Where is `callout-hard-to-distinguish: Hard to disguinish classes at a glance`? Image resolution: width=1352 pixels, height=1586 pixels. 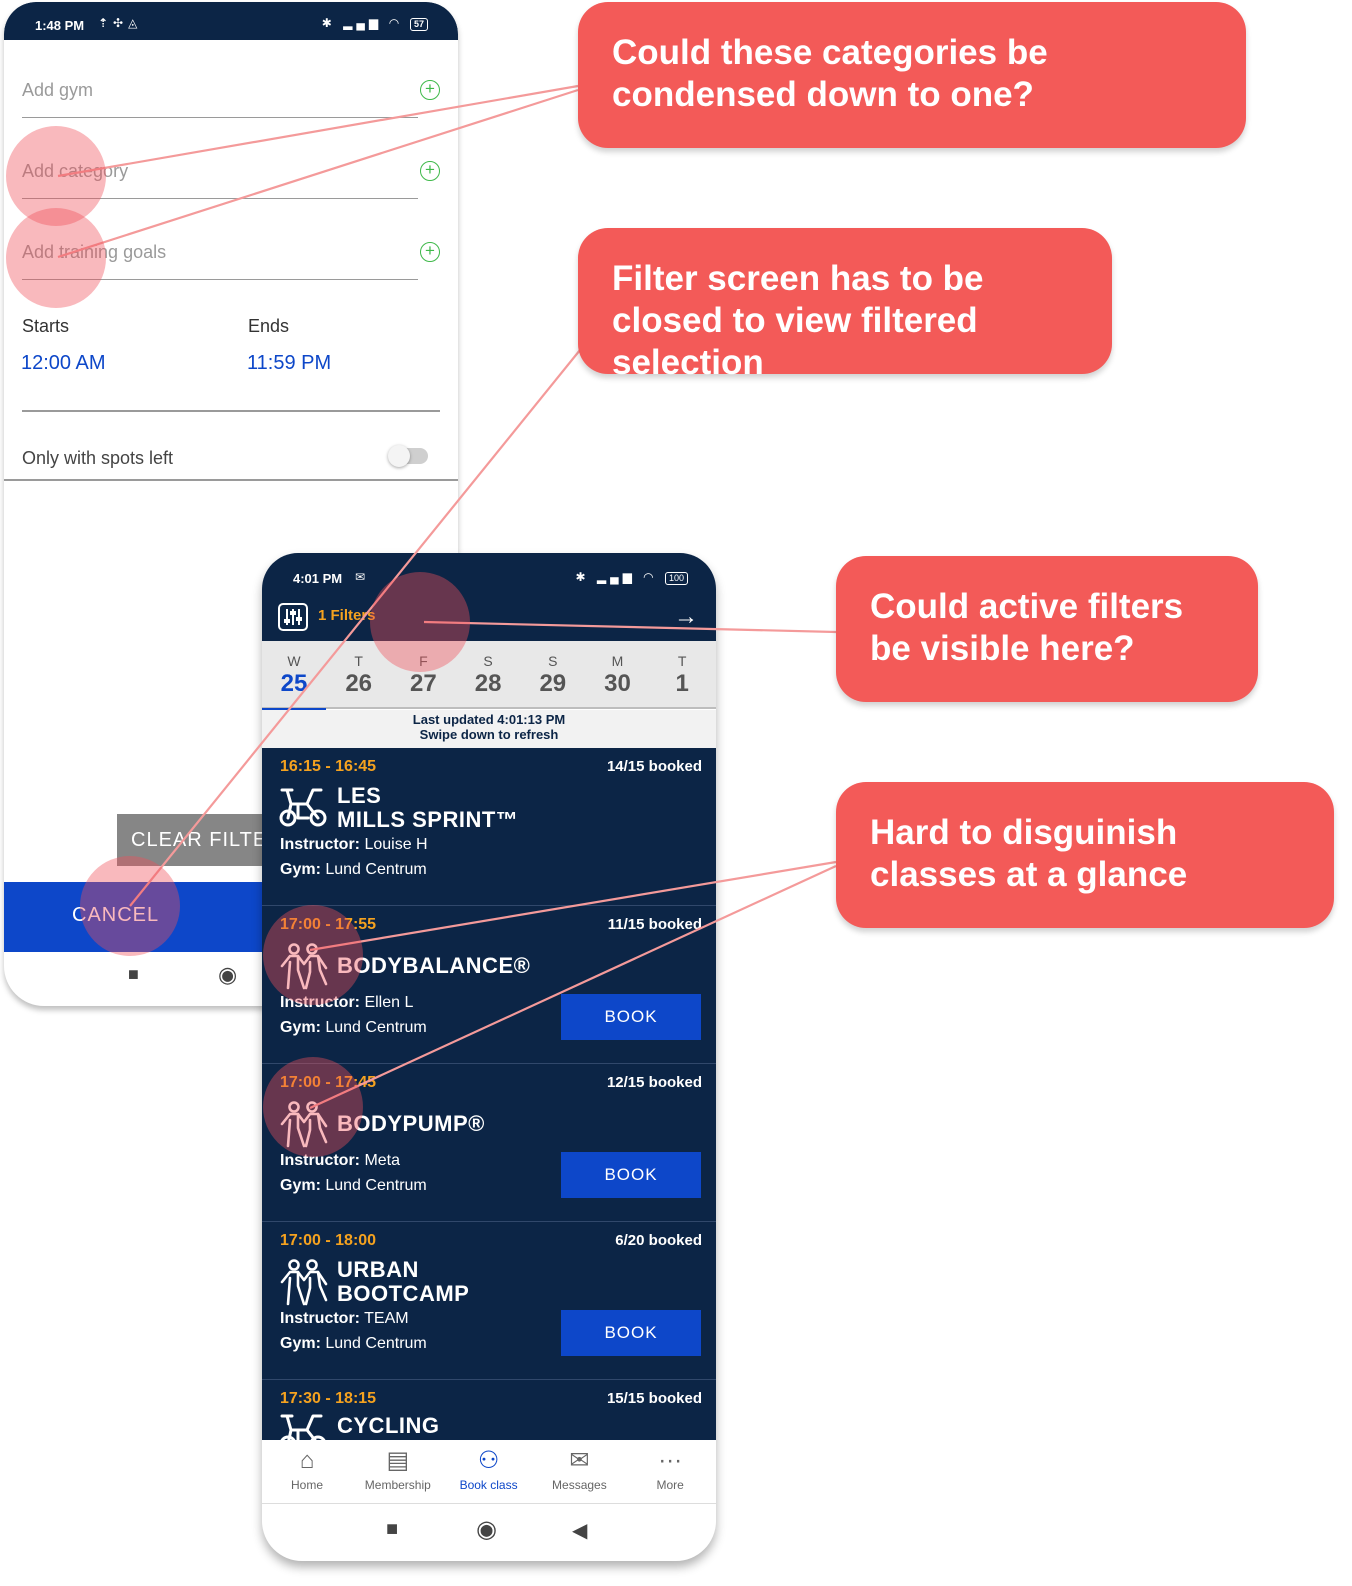
callout-hard-to-distinguish: Hard to disguinish classes at a glance is located at coordinates (1085, 855).